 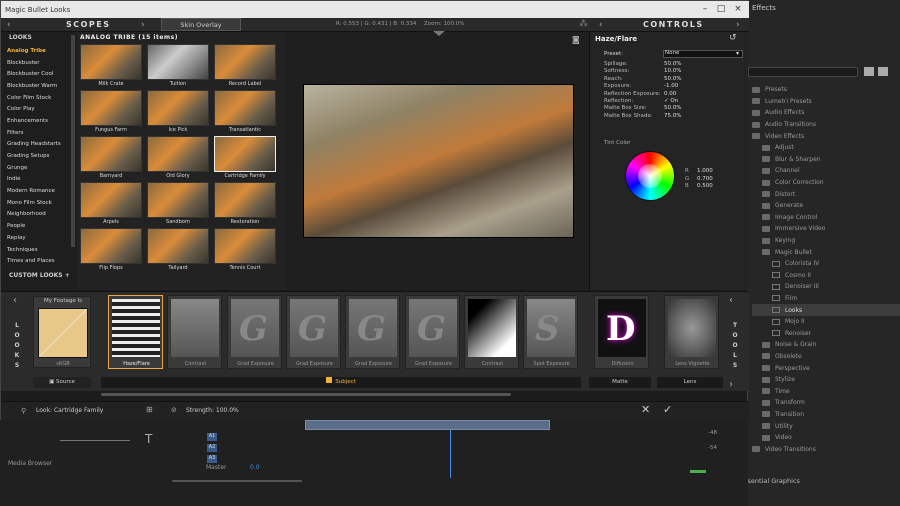 I want to click on look-category: Mono Film Stock, so click(x=41, y=203).